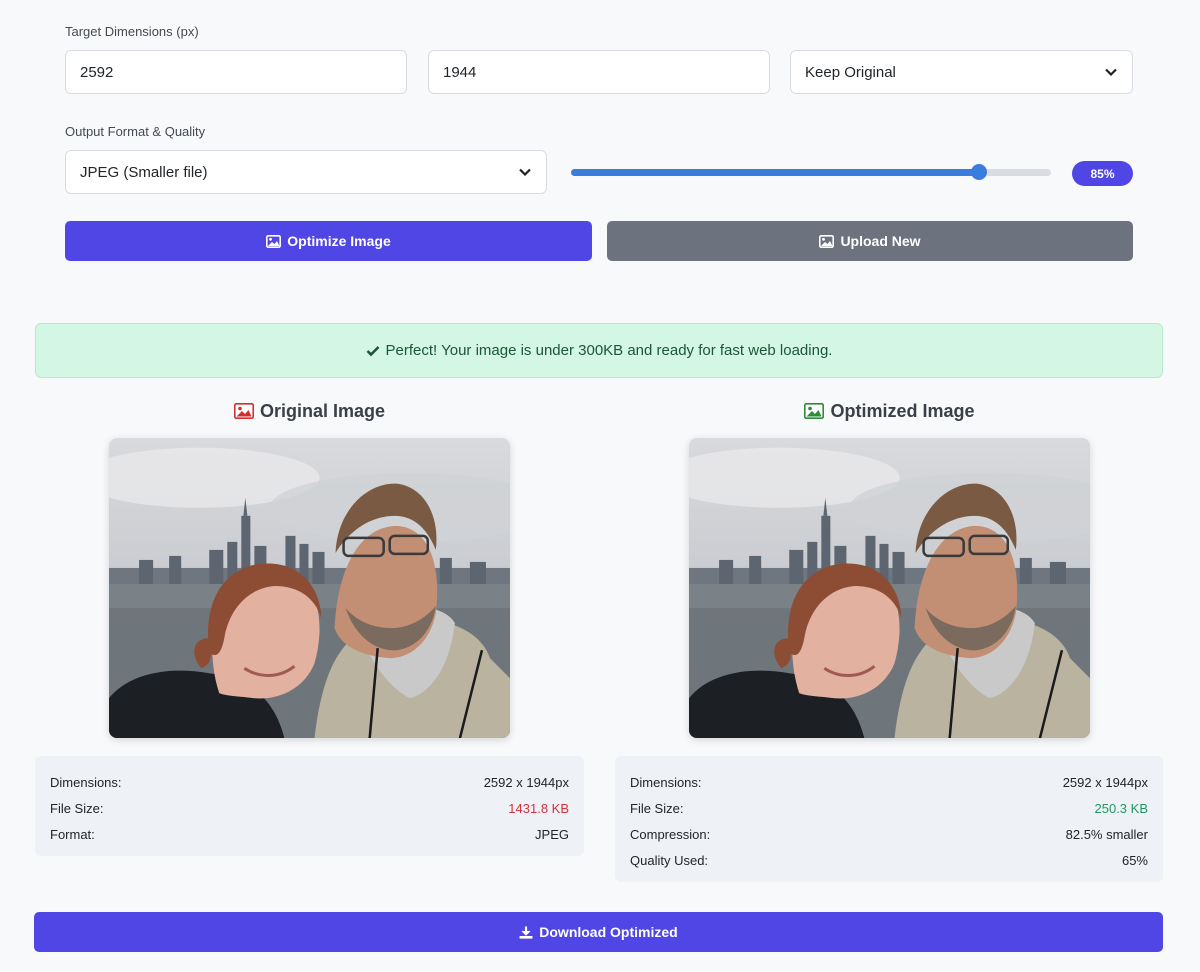 The width and height of the screenshot is (1200, 972). Describe the element at coordinates (372, 350) in the screenshot. I see `check-icon` at that location.